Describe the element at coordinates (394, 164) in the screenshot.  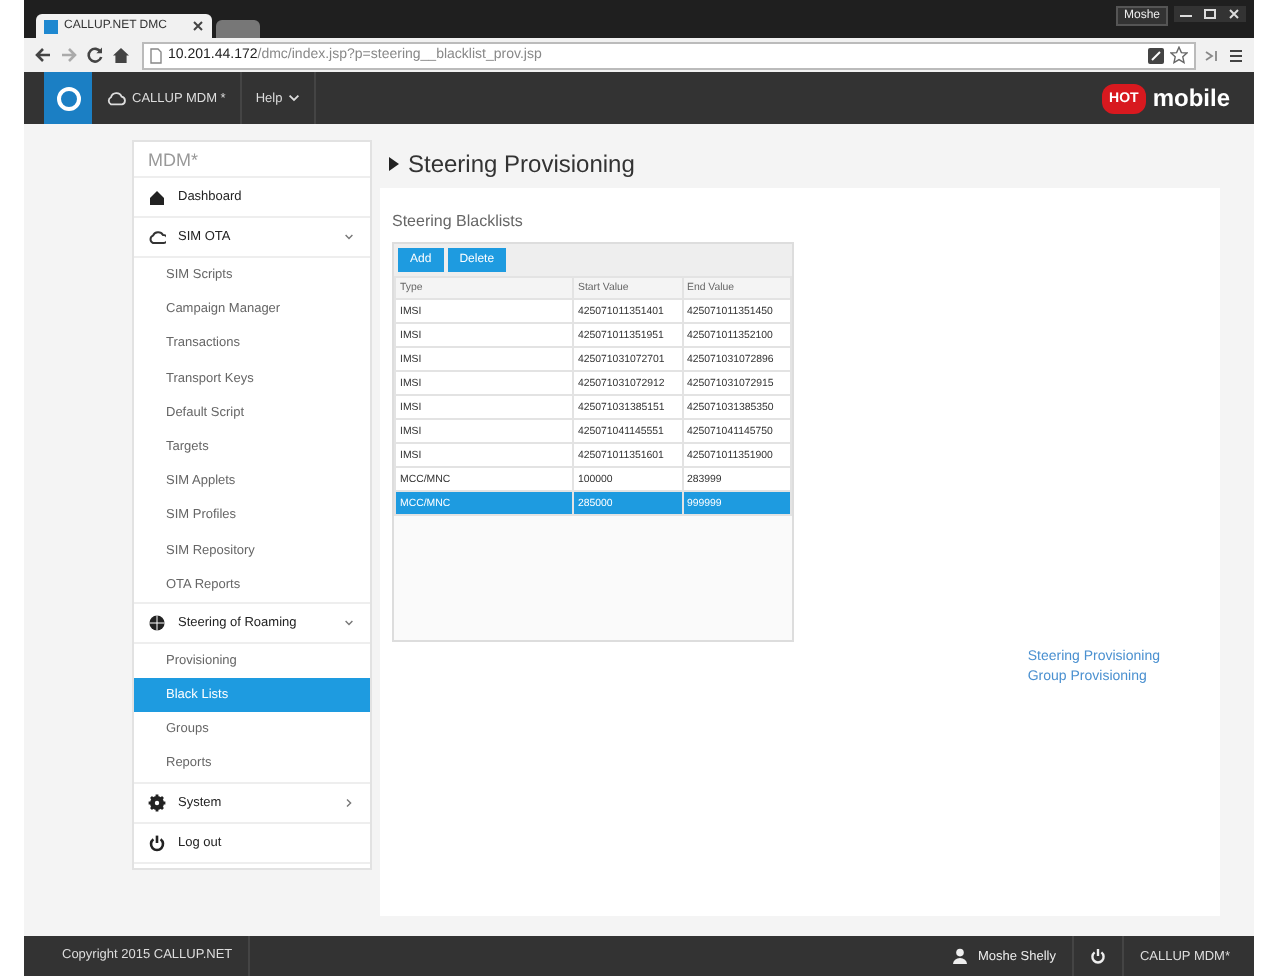
I see `triangle-icon` at that location.